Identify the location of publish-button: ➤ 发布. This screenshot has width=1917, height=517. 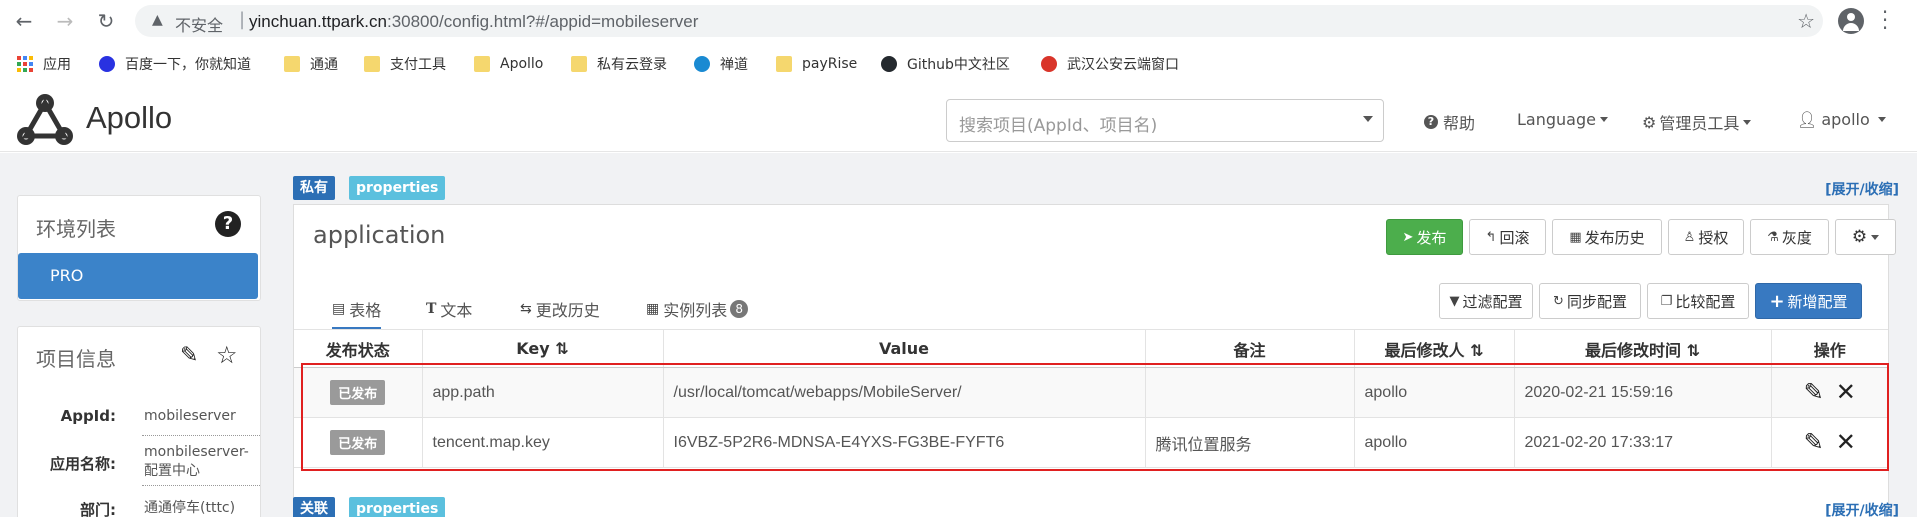
(1424, 237).